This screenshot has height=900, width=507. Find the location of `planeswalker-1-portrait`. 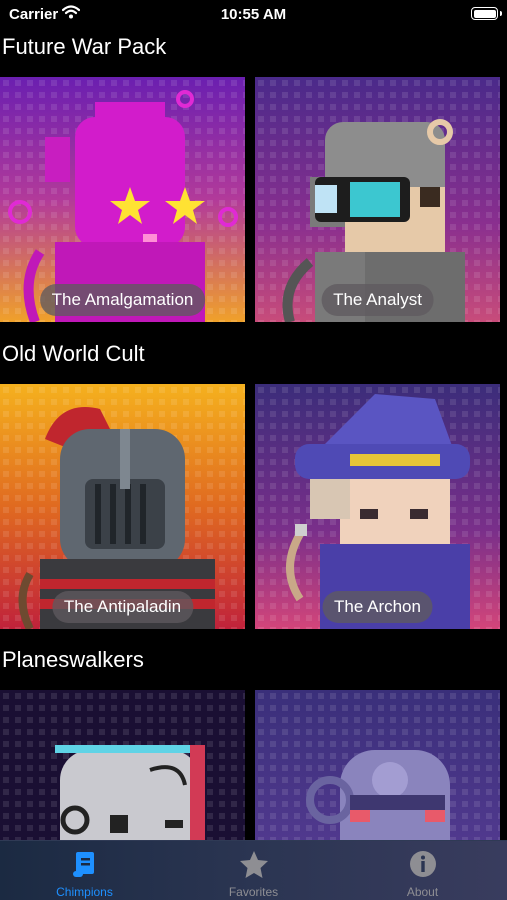

planeswalker-1-portrait is located at coordinates (122, 765).